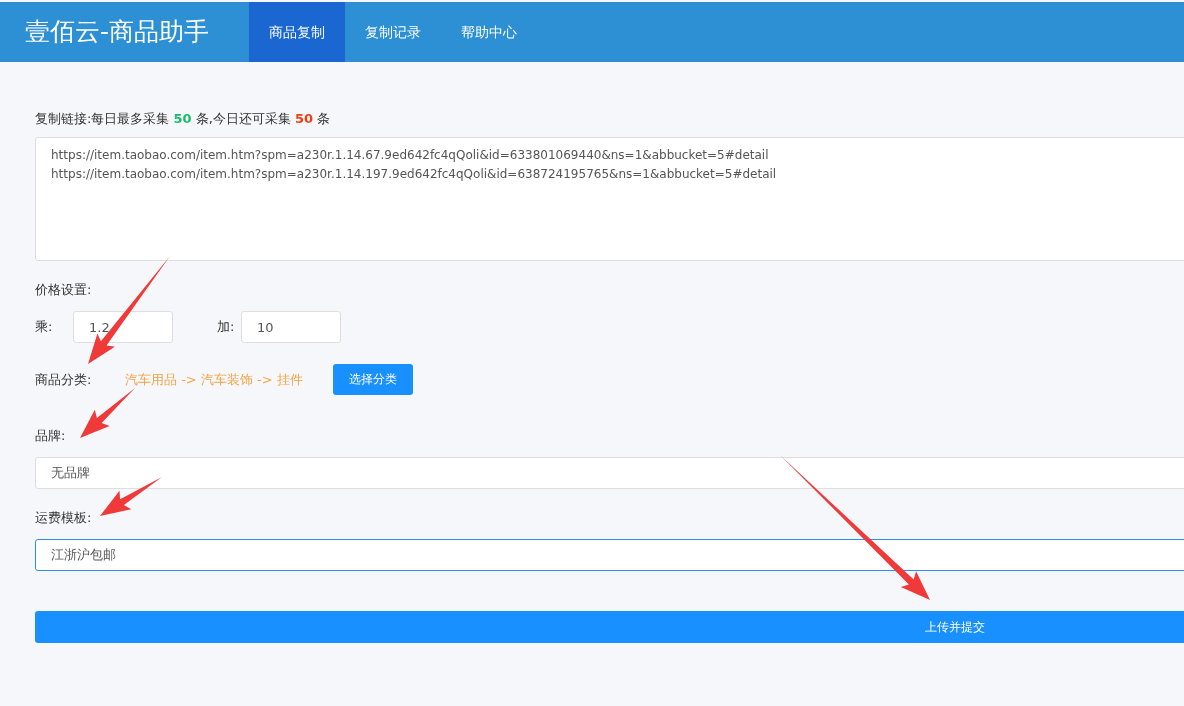  I want to click on select-field: 无品牌, so click(609, 473).